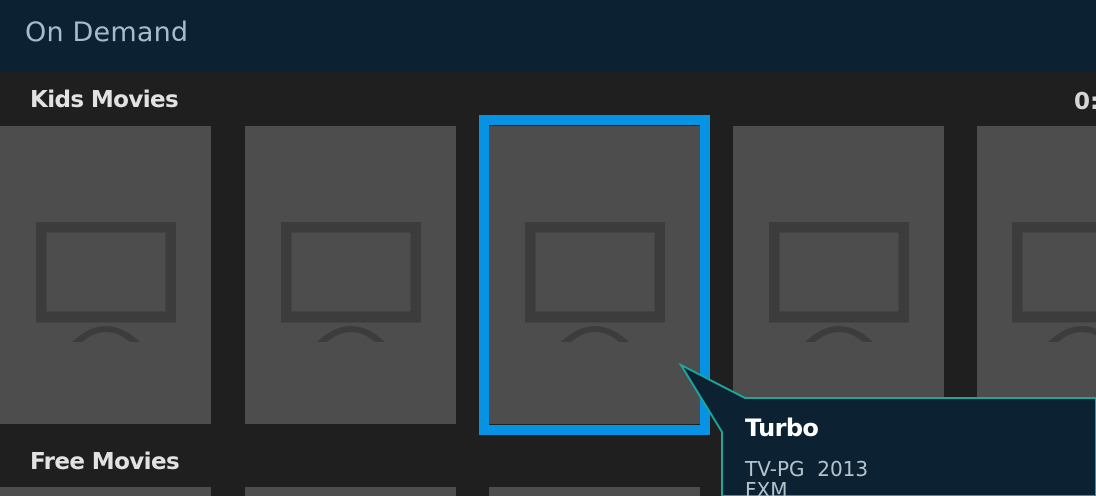 The width and height of the screenshot is (1096, 496). Describe the element at coordinates (1085, 102) in the screenshot. I see `row-counter: 0:` at that location.